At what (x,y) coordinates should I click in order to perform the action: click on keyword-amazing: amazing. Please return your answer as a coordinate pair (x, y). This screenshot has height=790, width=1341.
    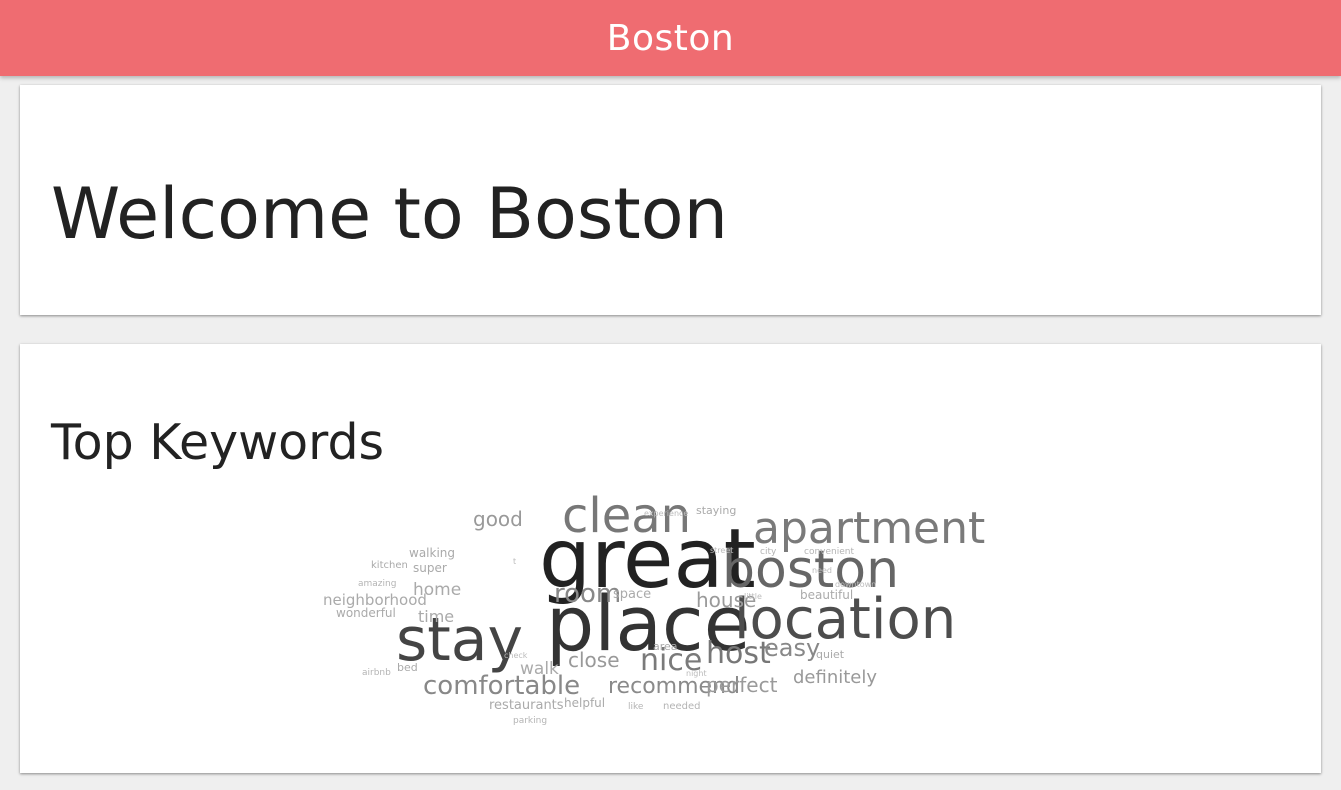
    Looking at the image, I should click on (377, 584).